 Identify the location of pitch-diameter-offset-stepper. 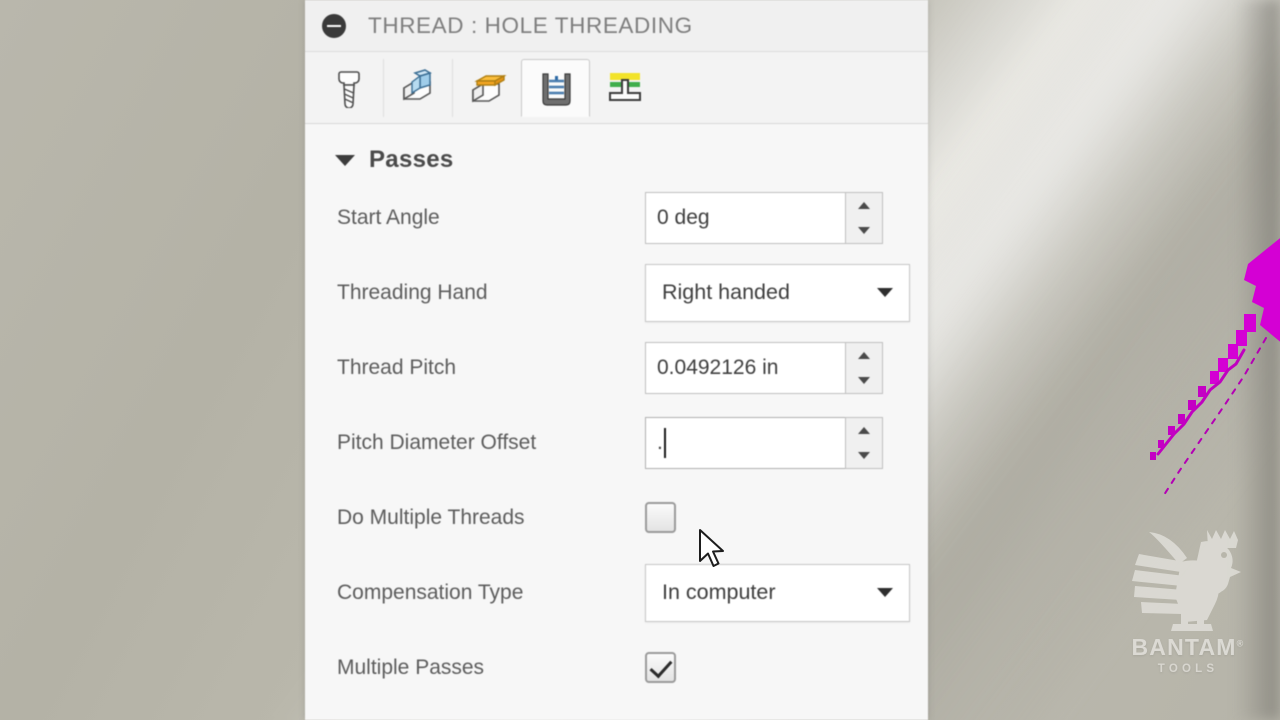
(864, 442).